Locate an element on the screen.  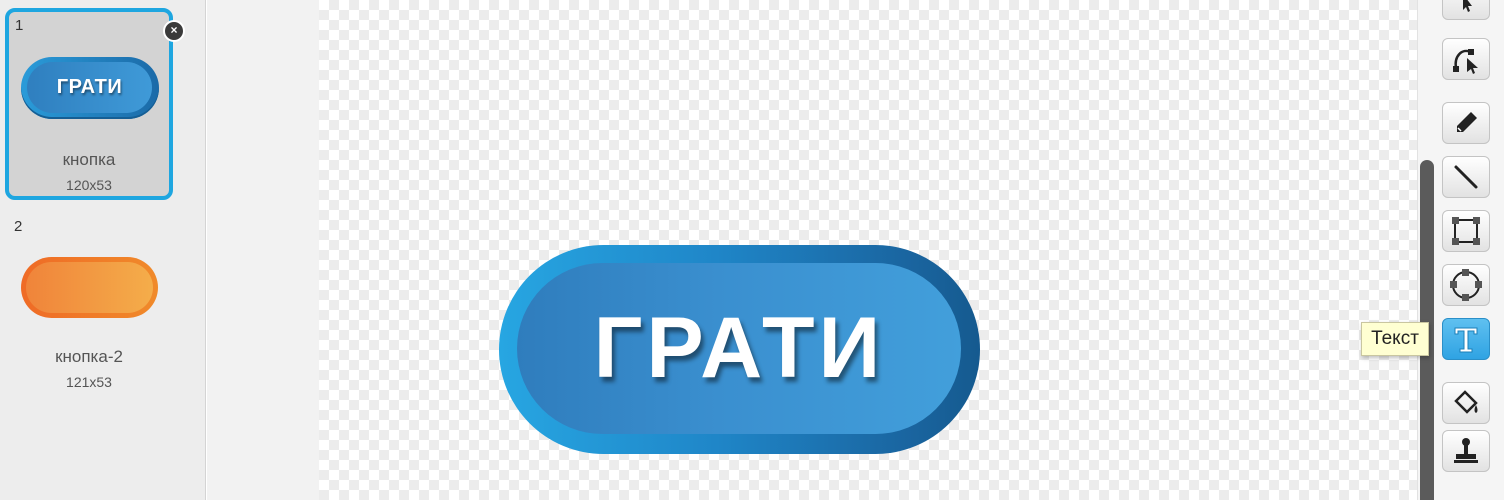
stamp-tool-button is located at coordinates (1466, 451).